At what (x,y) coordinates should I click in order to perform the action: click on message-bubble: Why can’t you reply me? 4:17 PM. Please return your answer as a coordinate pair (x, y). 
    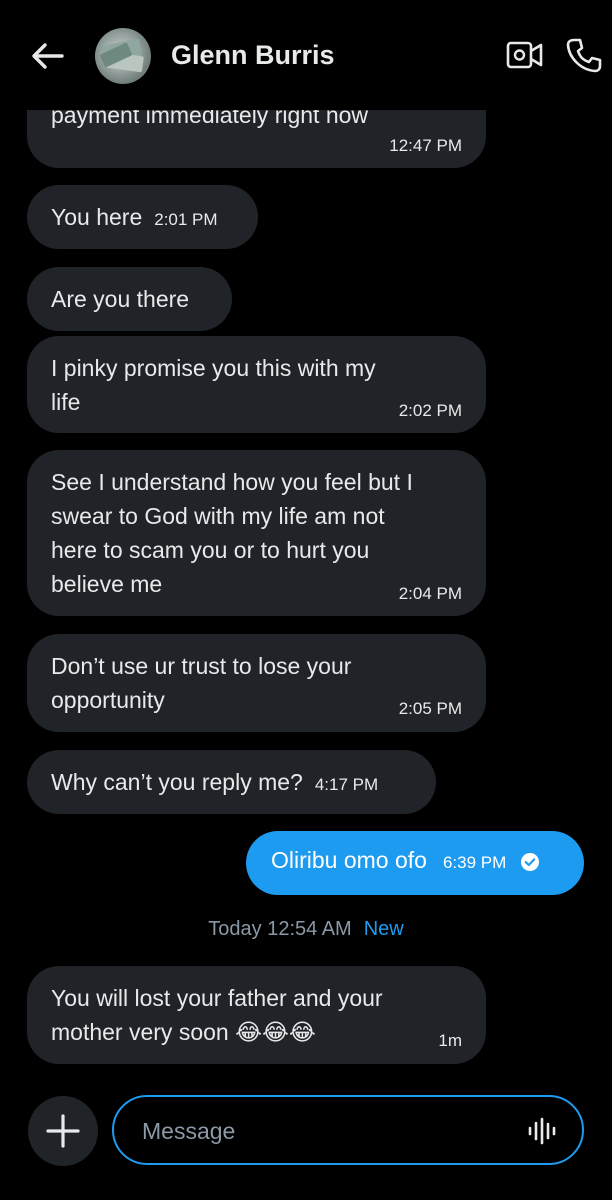
    Looking at the image, I should click on (231, 782).